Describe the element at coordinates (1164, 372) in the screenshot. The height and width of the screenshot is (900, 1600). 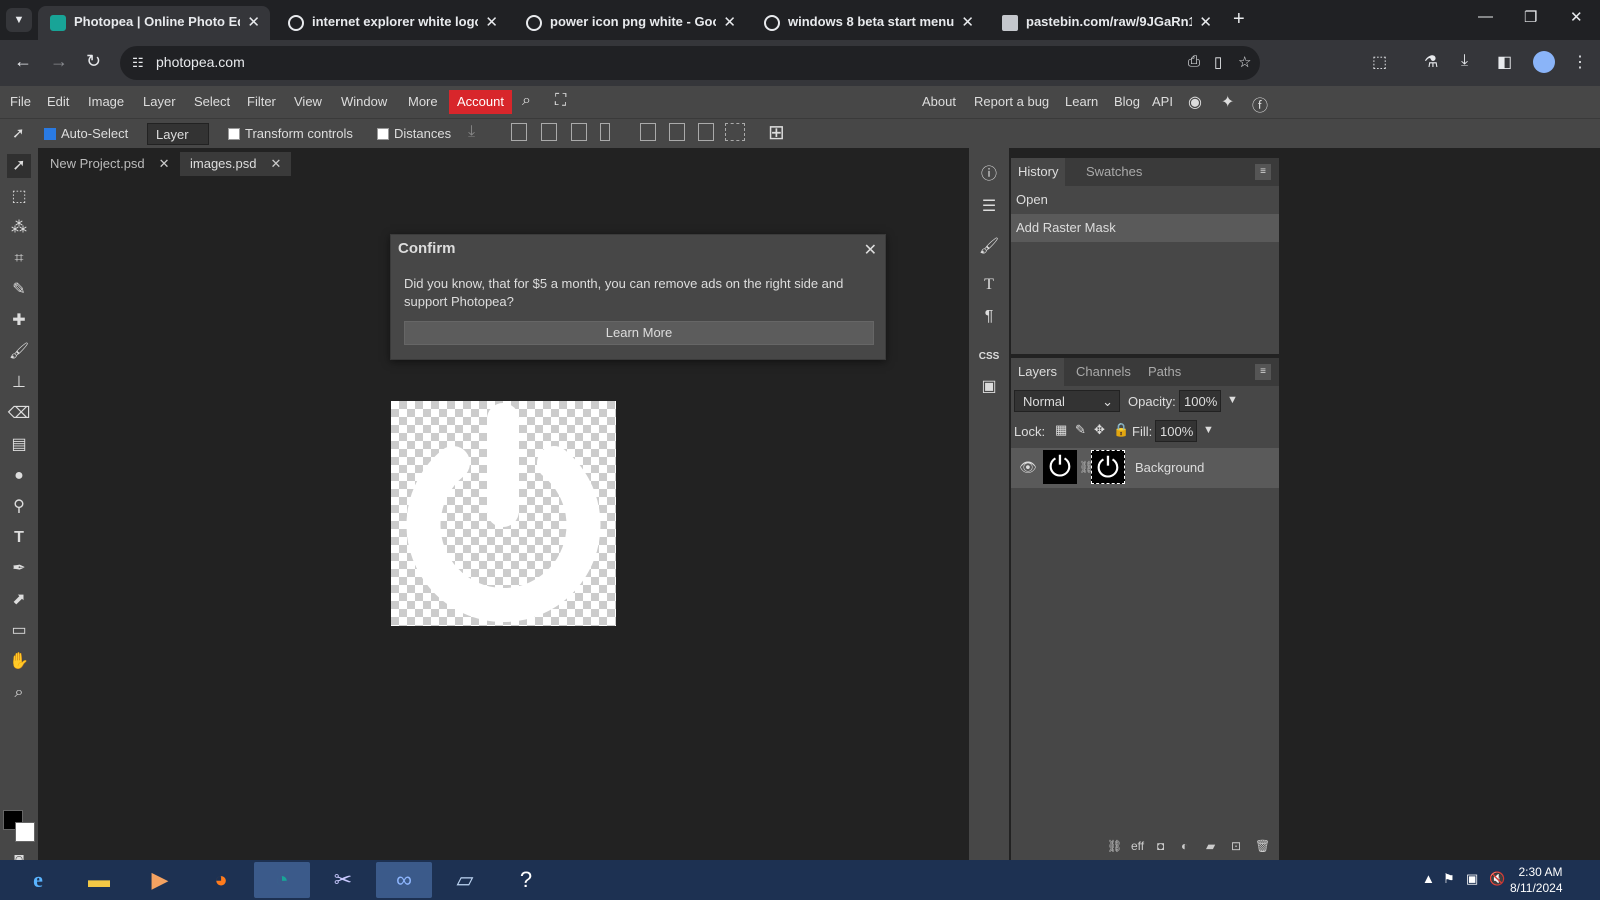
I see `tab-paths: Paths` at that location.